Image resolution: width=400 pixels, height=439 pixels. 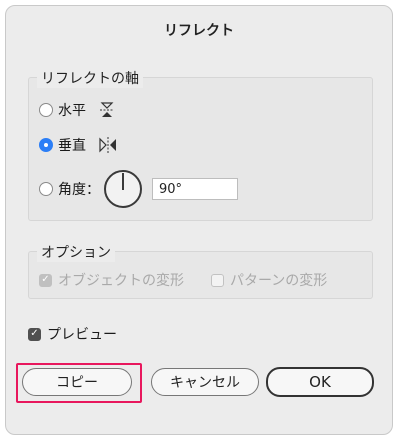 I want to click on preview-label: プレビュー, so click(x=82, y=335).